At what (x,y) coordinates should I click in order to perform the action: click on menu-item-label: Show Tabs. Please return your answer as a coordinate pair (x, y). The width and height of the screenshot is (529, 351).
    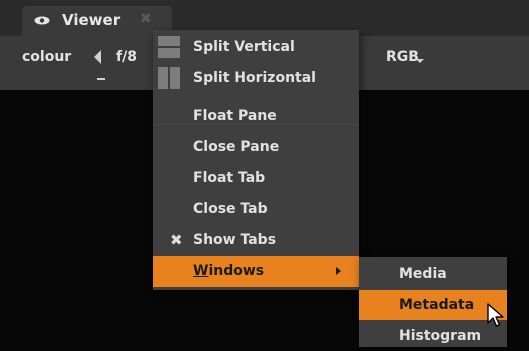
    Looking at the image, I should click on (235, 240).